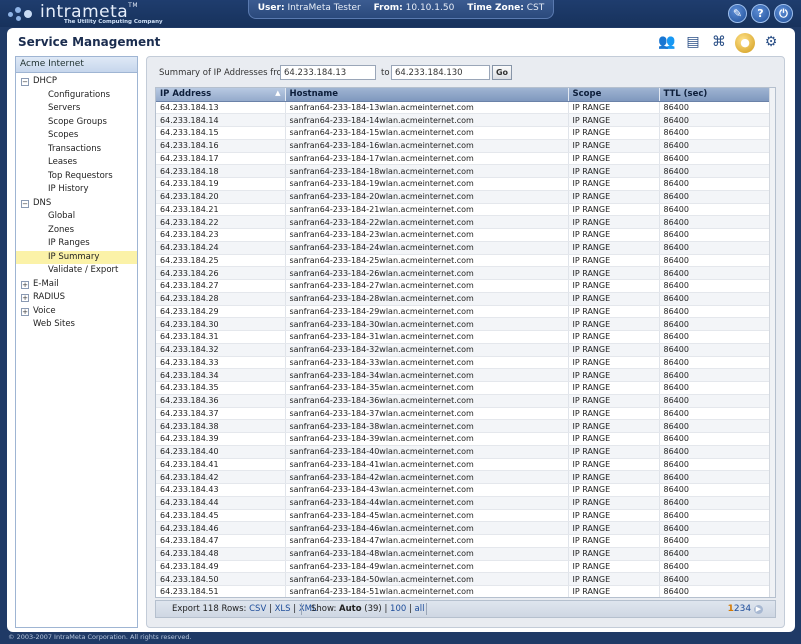 This screenshot has width=801, height=644. What do you see at coordinates (76, 298) in the screenshot?
I see `tree-node-radius: + RADIUS` at bounding box center [76, 298].